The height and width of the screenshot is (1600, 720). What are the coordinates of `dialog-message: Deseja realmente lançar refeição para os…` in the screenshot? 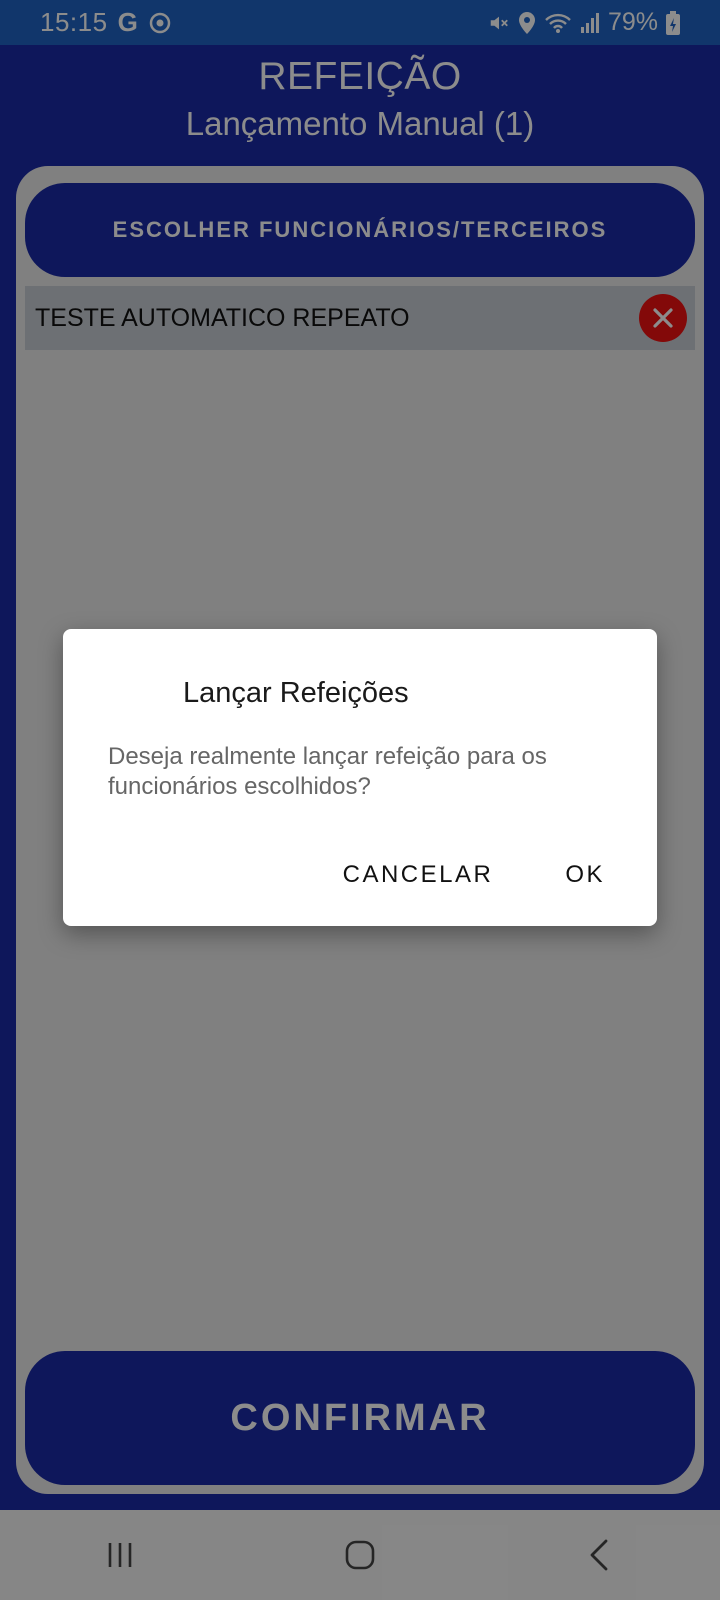 It's located at (327, 771).